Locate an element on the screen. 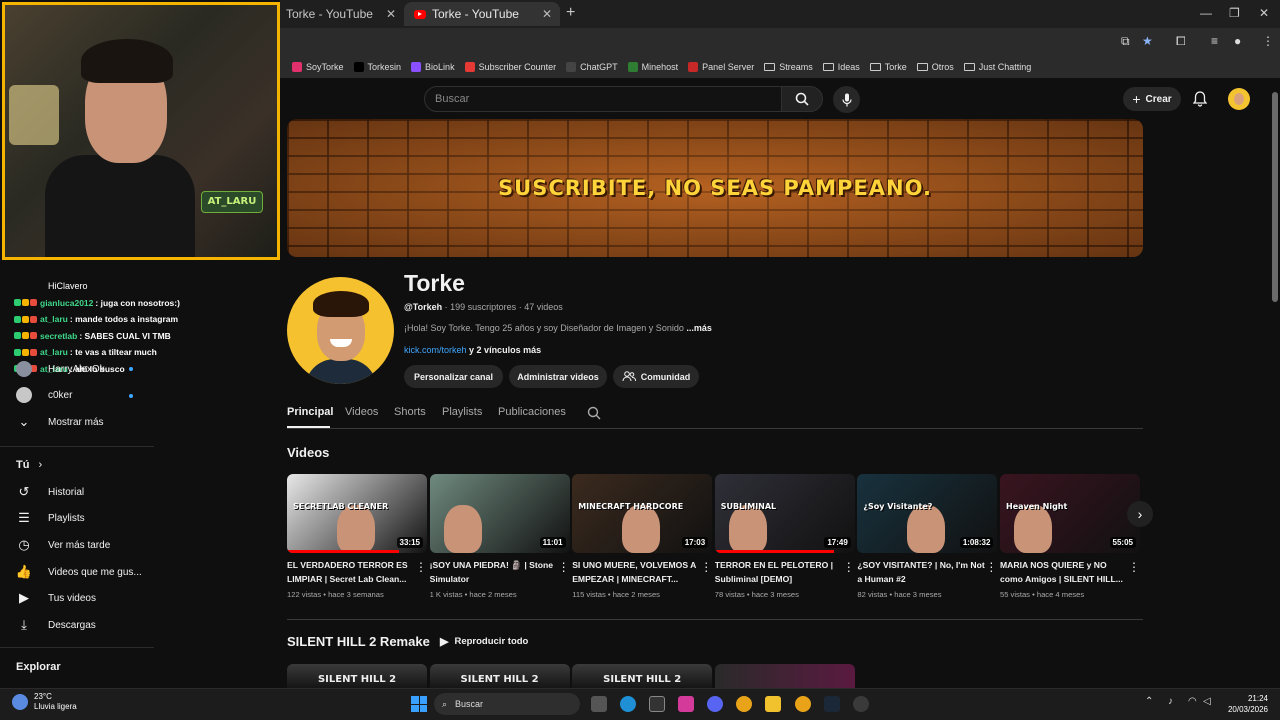 This screenshot has width=1280, height=720. taskbar-clock: 21:24 20/03/2026 is located at coordinates (1245, 704).